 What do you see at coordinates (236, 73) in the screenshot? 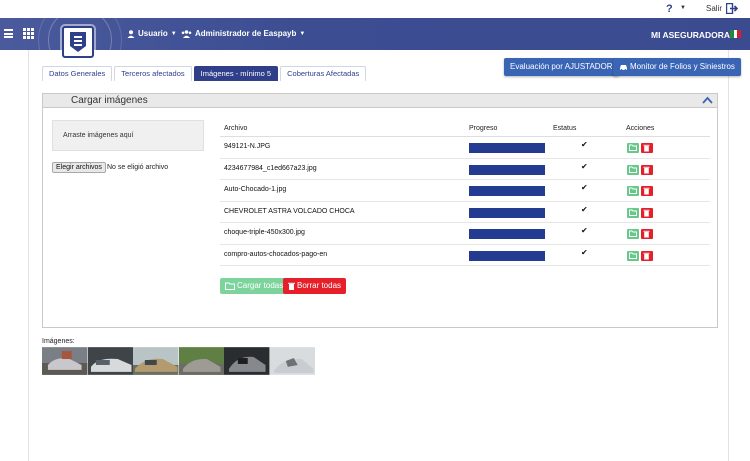
I see `tab-imagenes: Imágenes - mínimo 5` at bounding box center [236, 73].